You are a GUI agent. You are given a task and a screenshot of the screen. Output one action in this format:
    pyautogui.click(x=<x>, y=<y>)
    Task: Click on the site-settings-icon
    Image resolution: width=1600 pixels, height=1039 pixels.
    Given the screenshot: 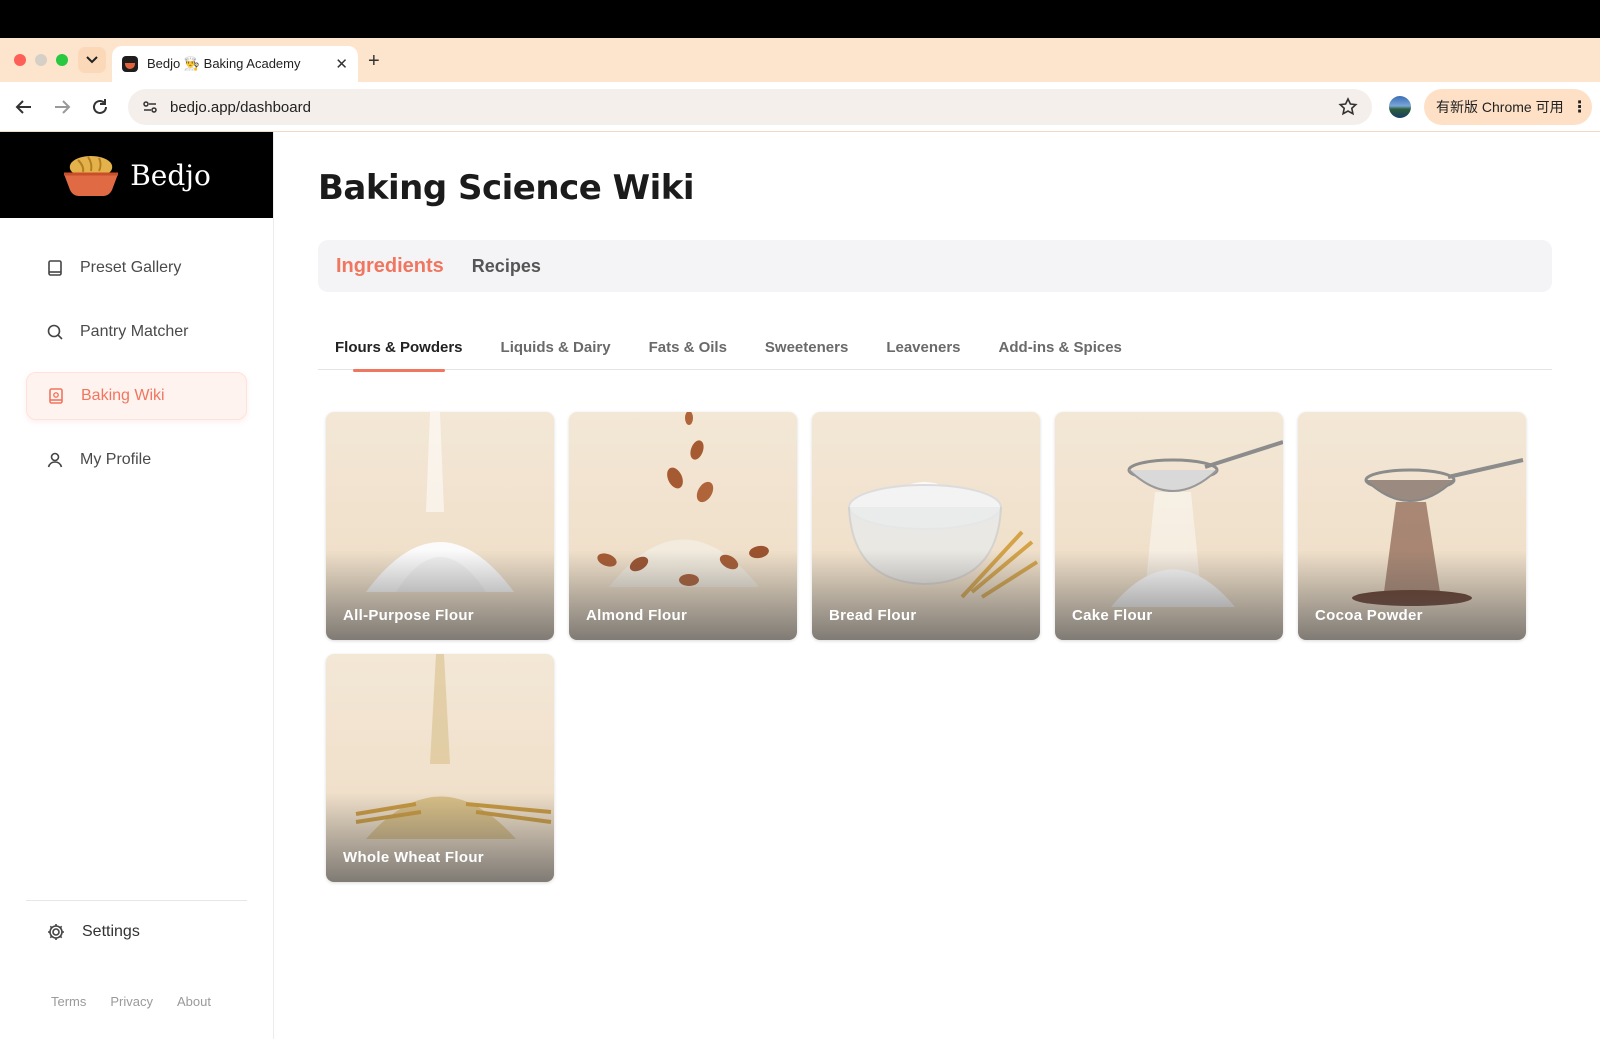 What is the action you would take?
    pyautogui.click(x=150, y=107)
    